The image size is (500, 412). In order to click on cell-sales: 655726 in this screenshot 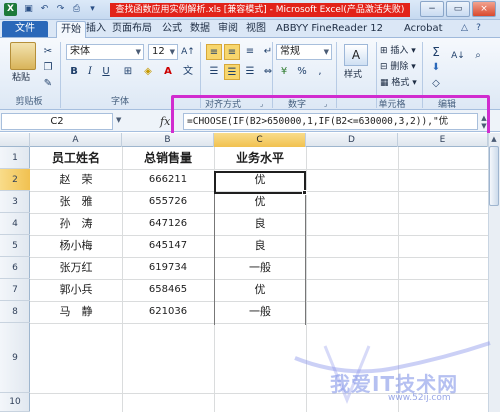, I will do `click(168, 202)`.